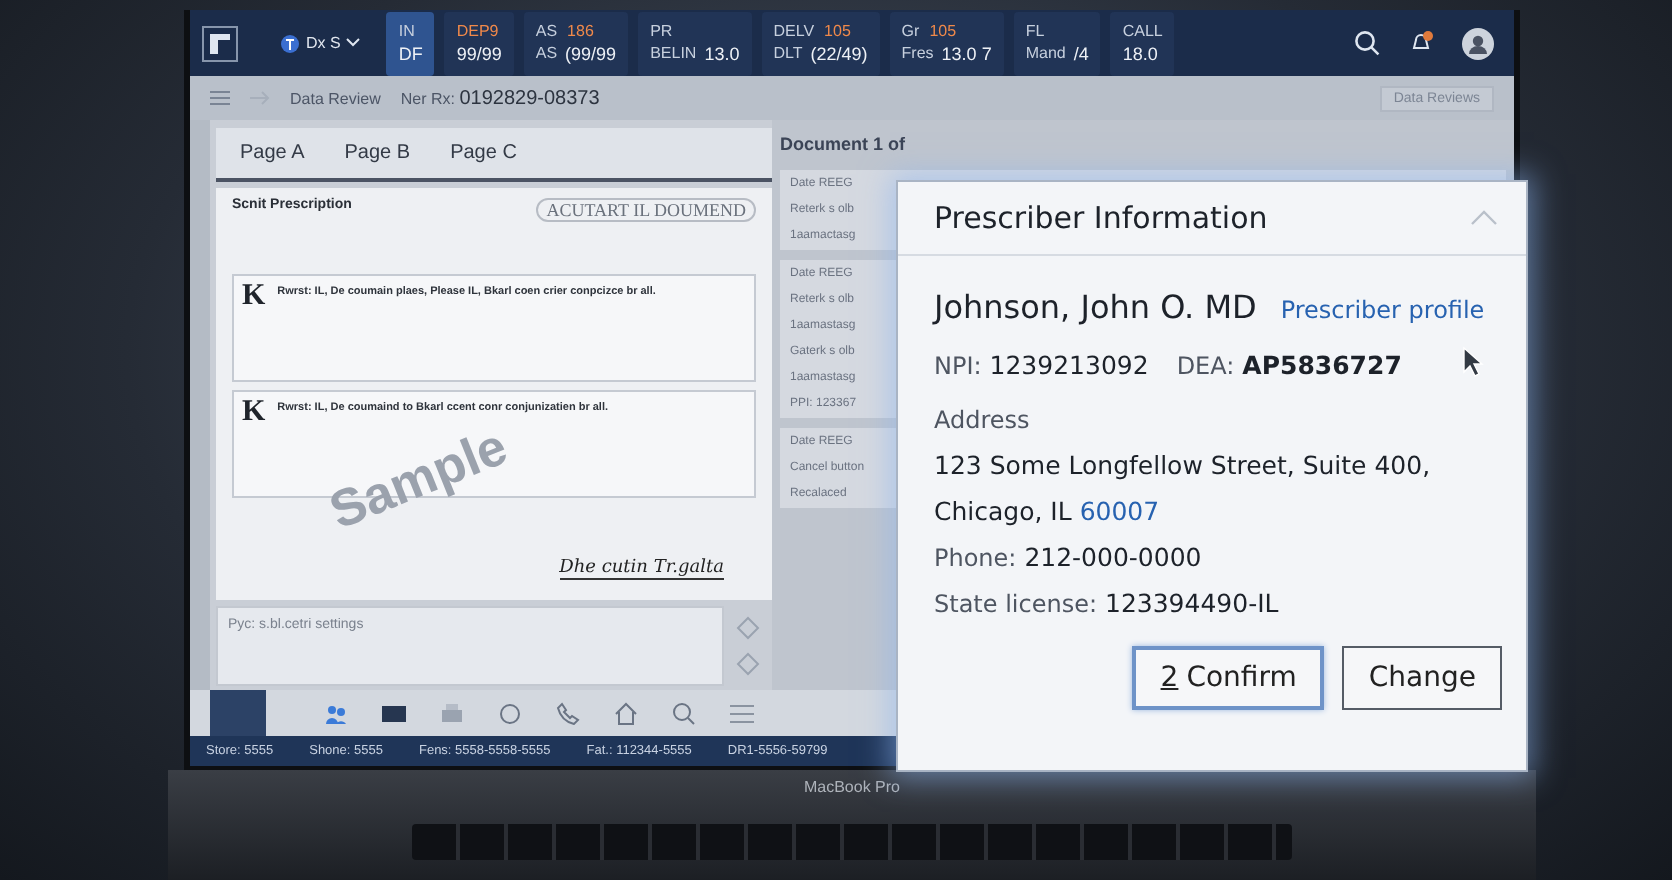  I want to click on dea-number: DEA: AP5836727, so click(1289, 365).